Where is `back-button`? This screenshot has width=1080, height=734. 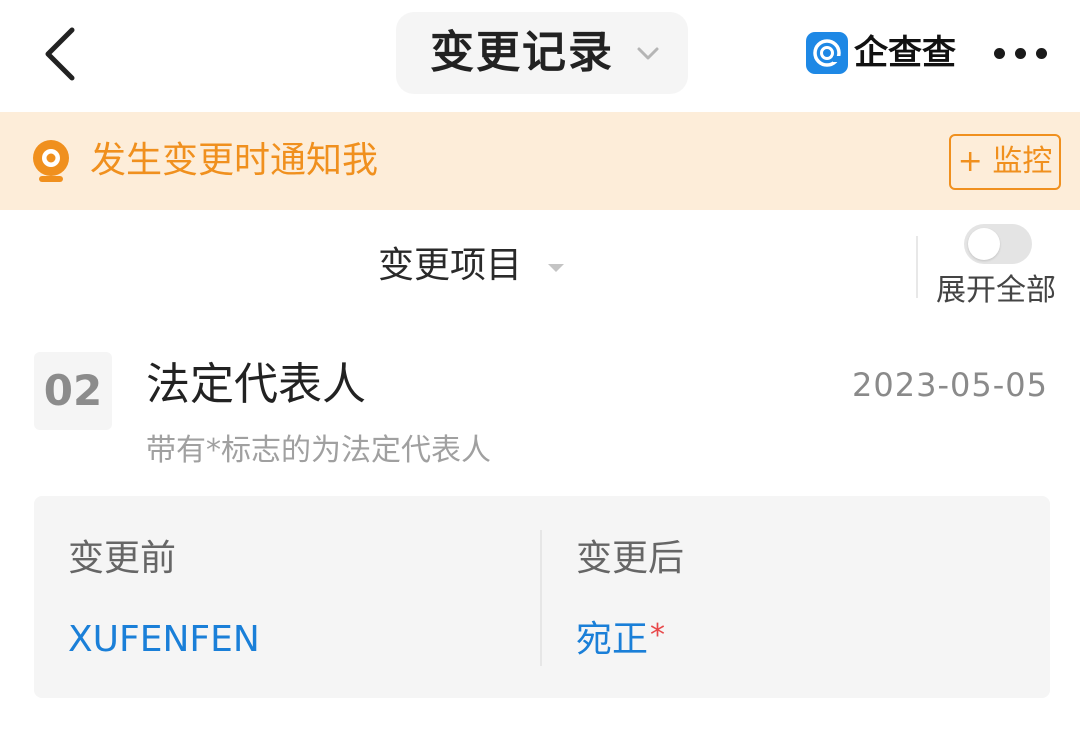 back-button is located at coordinates (62, 54).